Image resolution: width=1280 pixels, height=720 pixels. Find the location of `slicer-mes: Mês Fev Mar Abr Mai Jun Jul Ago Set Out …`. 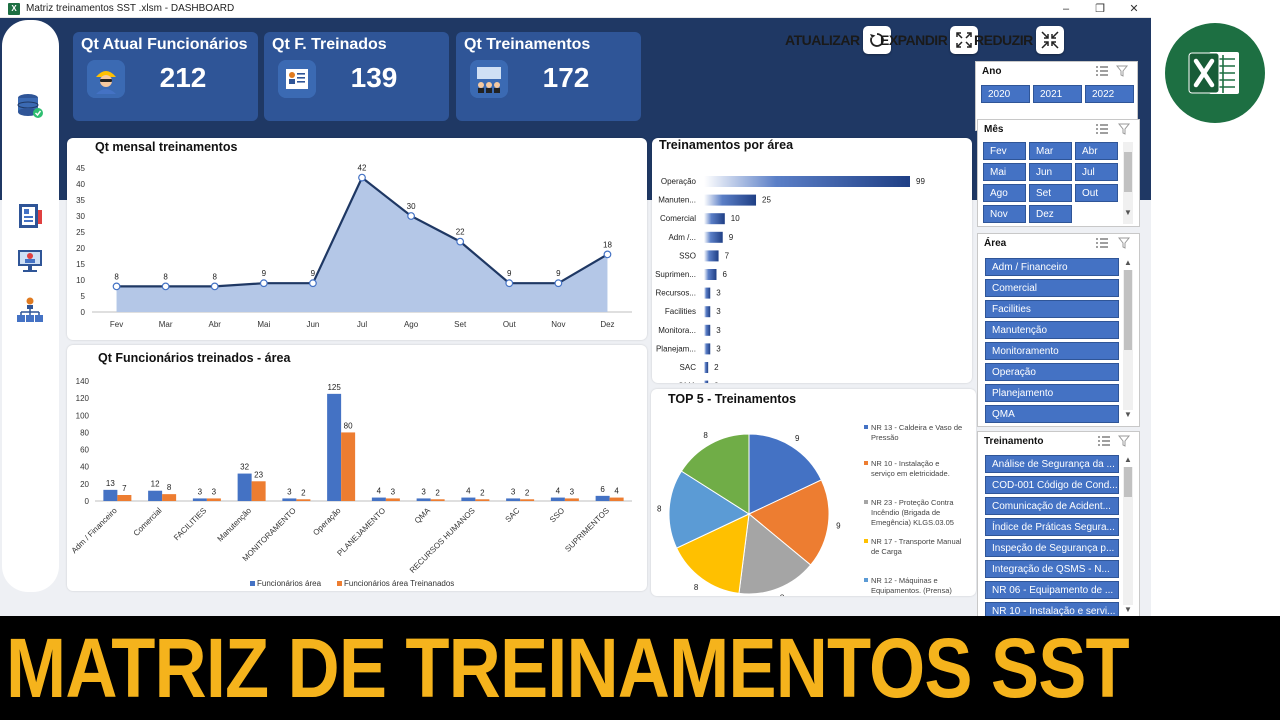

slicer-mes: Mês Fev Mar Abr Mai Jun Jul Ago Set Out … is located at coordinates (1058, 173).